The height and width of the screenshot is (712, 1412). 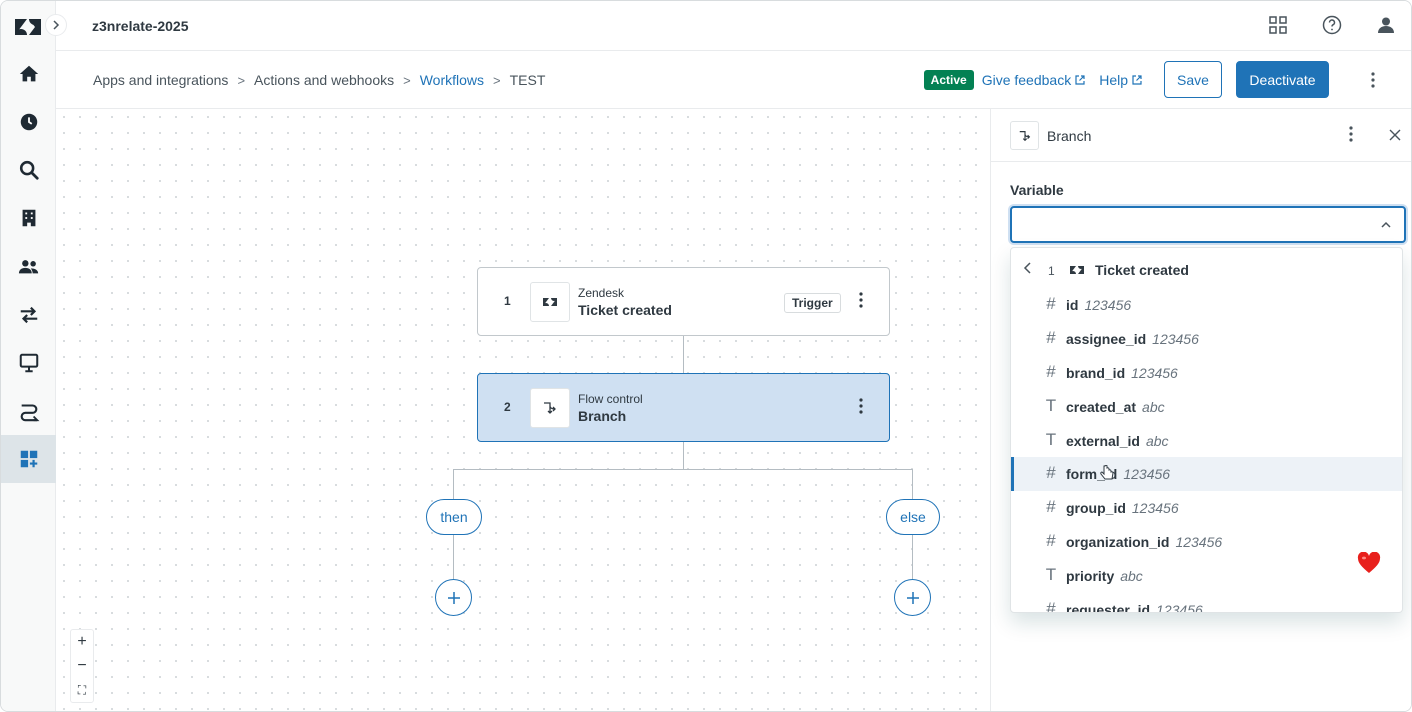 What do you see at coordinates (452, 80) in the screenshot?
I see `breadcrumb-workflows: Workflows` at bounding box center [452, 80].